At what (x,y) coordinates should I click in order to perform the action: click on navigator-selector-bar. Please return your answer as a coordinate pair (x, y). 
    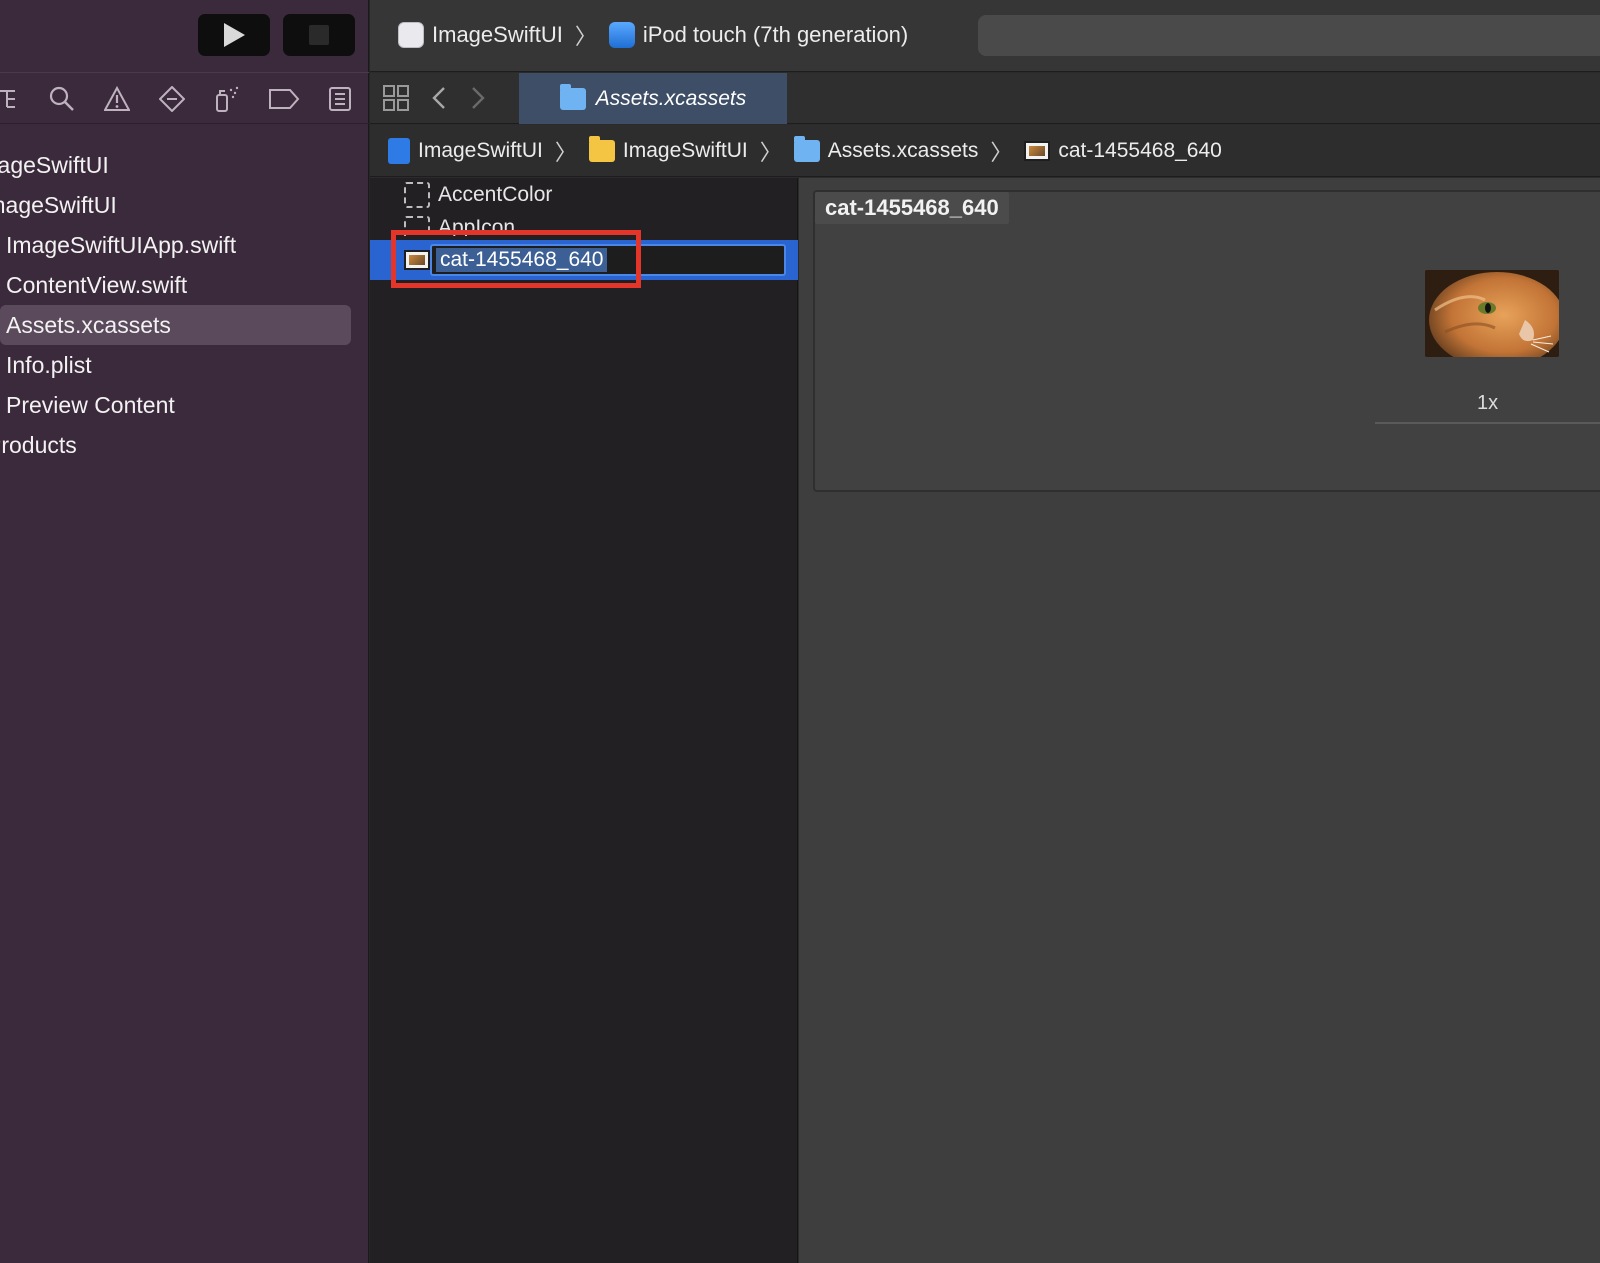
    Looking at the image, I should click on (184, 98).